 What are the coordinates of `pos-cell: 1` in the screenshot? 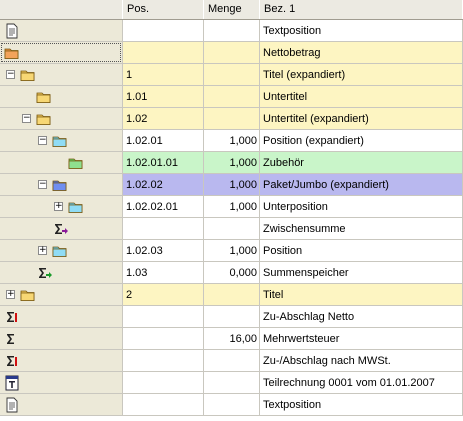 It's located at (163, 75).